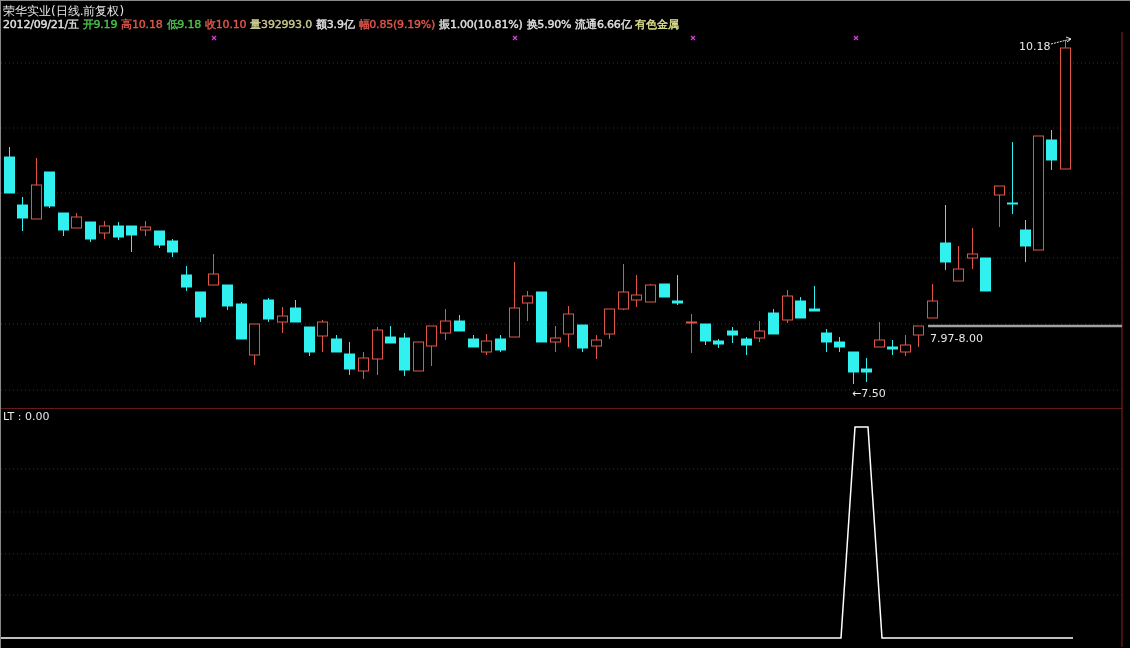 The height and width of the screenshot is (648, 1130). What do you see at coordinates (397, 25) in the screenshot?
I see `quote-value: 幅0.85(9.19%)` at bounding box center [397, 25].